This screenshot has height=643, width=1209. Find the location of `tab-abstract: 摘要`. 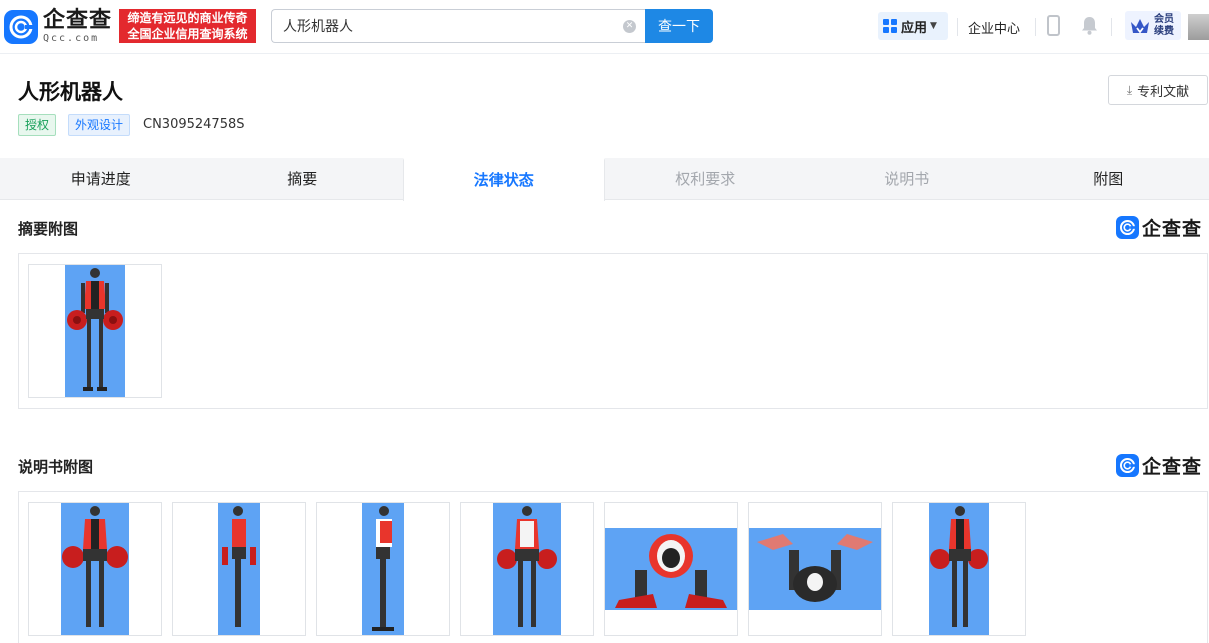

tab-abstract: 摘要 is located at coordinates (303, 179).